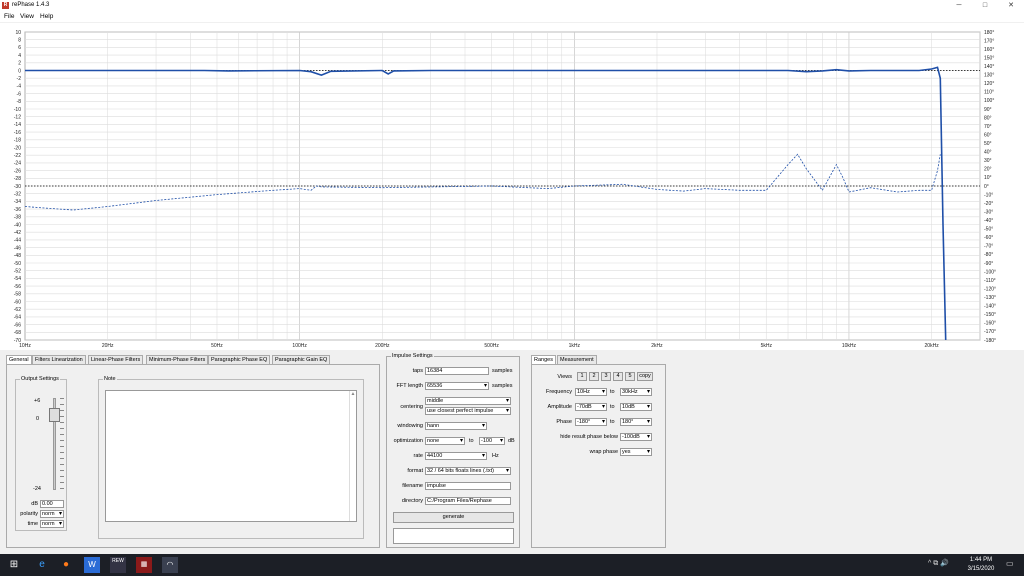 This screenshot has width=1024, height=576. I want to click on centering-mode-select: use closest perfect impulse, so click(468, 411).